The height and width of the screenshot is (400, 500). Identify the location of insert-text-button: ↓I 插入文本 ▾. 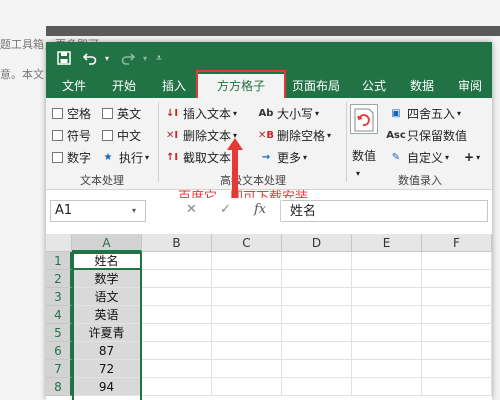
(200, 113).